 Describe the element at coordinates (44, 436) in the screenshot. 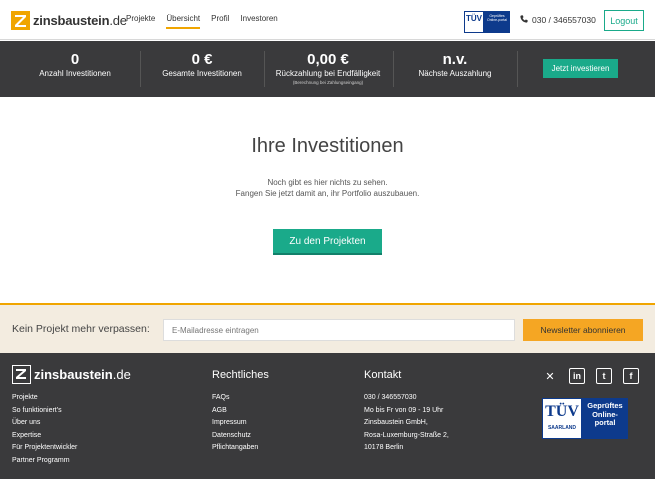

I see `footer-link-expertise: Expertise` at that location.